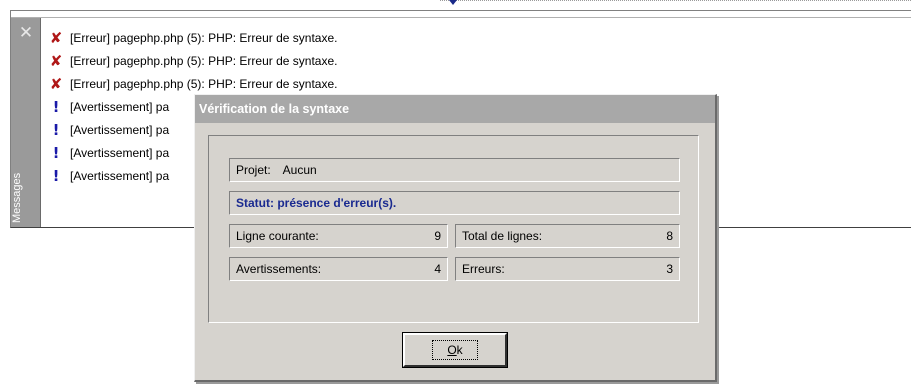 The height and width of the screenshot is (385, 911). I want to click on toolbar-edge, so click(675, 3).